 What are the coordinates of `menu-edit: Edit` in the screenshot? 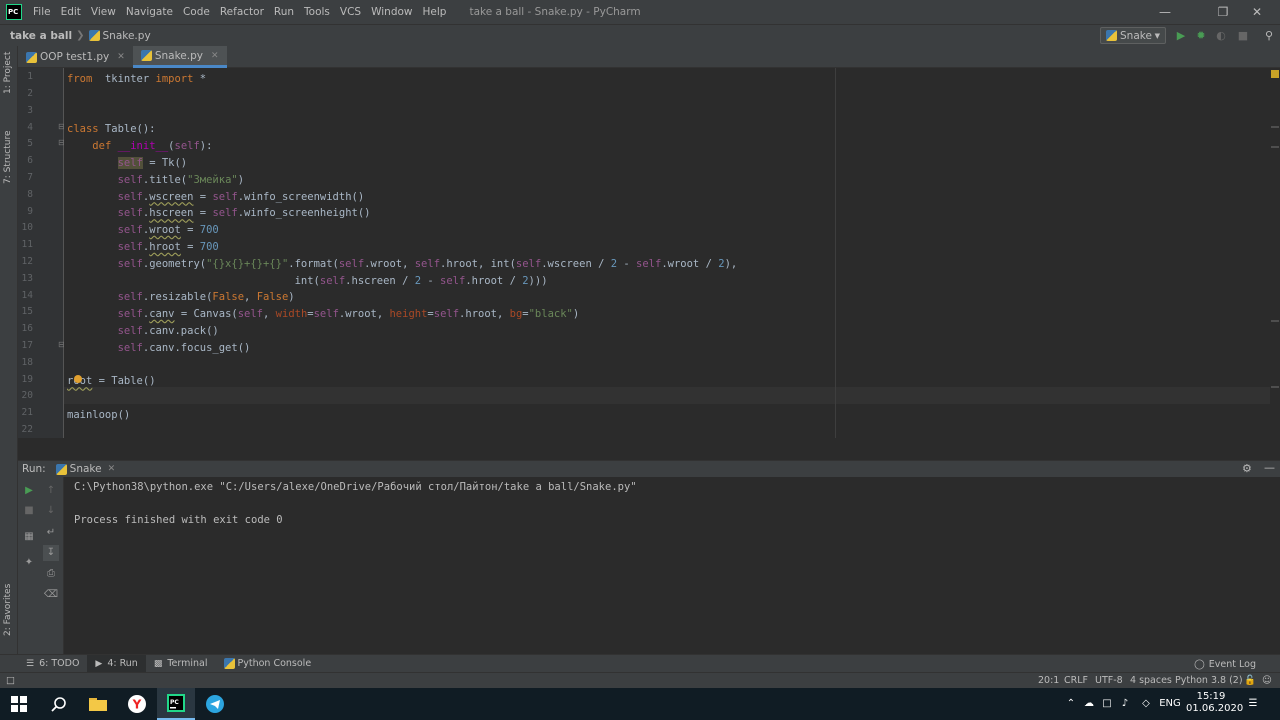 It's located at (71, 12).